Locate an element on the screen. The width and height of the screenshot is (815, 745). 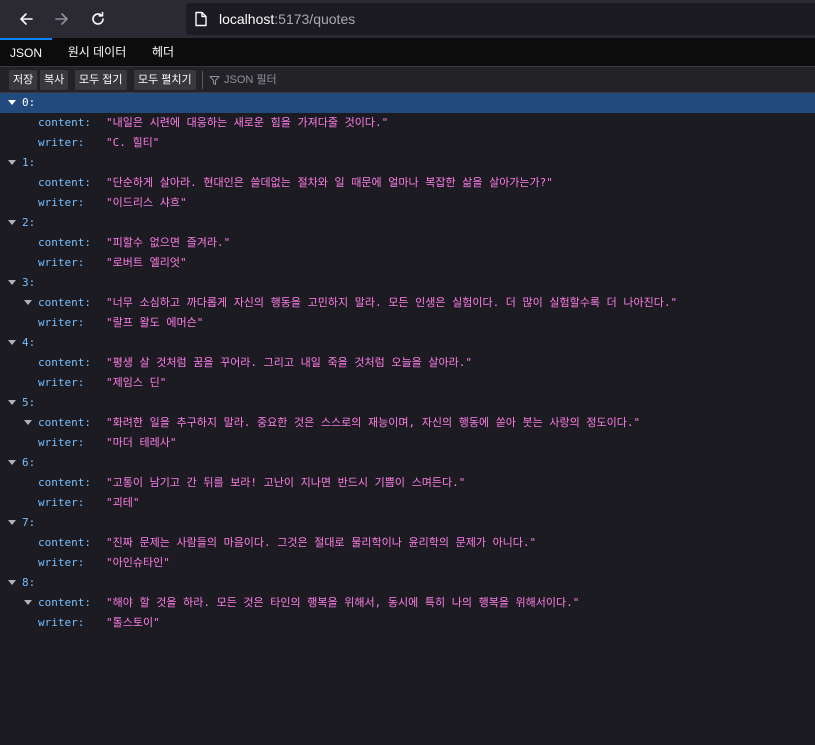
quote-writer-row: writer: "C. 힐티" is located at coordinates (407, 143).